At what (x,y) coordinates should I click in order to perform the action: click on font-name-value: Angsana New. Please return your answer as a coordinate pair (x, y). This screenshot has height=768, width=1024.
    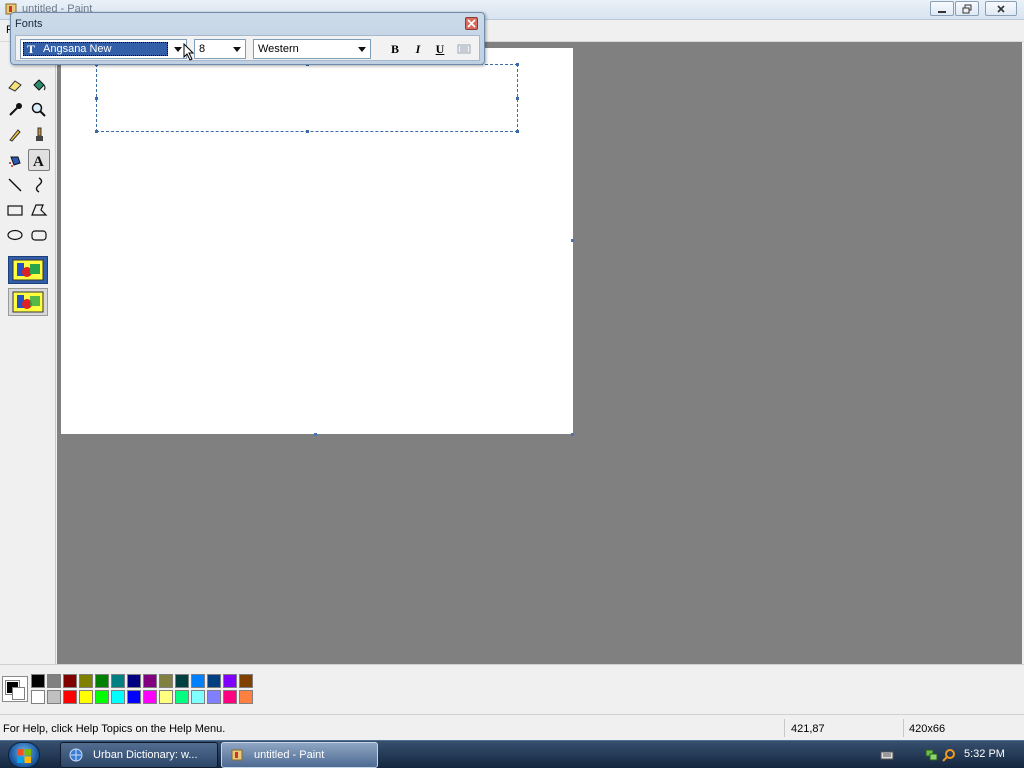
    Looking at the image, I should click on (77, 49).